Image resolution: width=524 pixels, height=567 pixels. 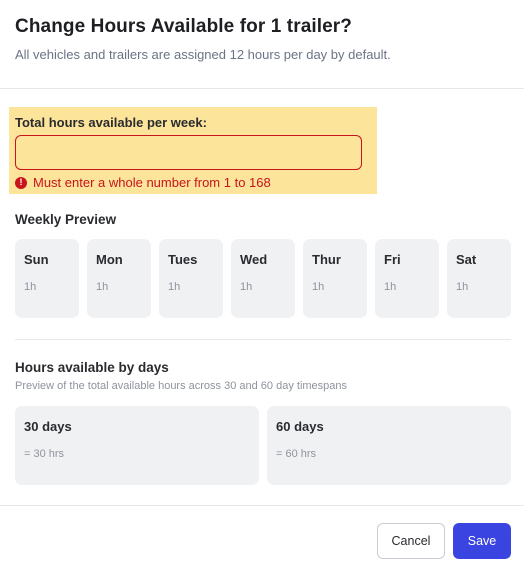 What do you see at coordinates (296, 454) in the screenshot?
I see `timespan-hours: = 60 hrs` at bounding box center [296, 454].